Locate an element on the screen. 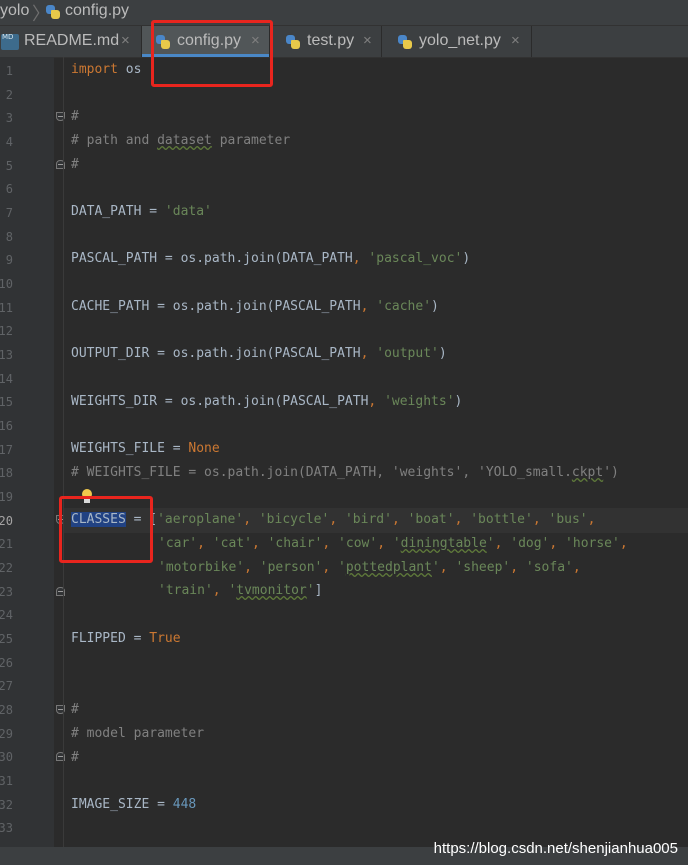 This screenshot has width=688, height=865. code-line-3: # is located at coordinates (75, 119).